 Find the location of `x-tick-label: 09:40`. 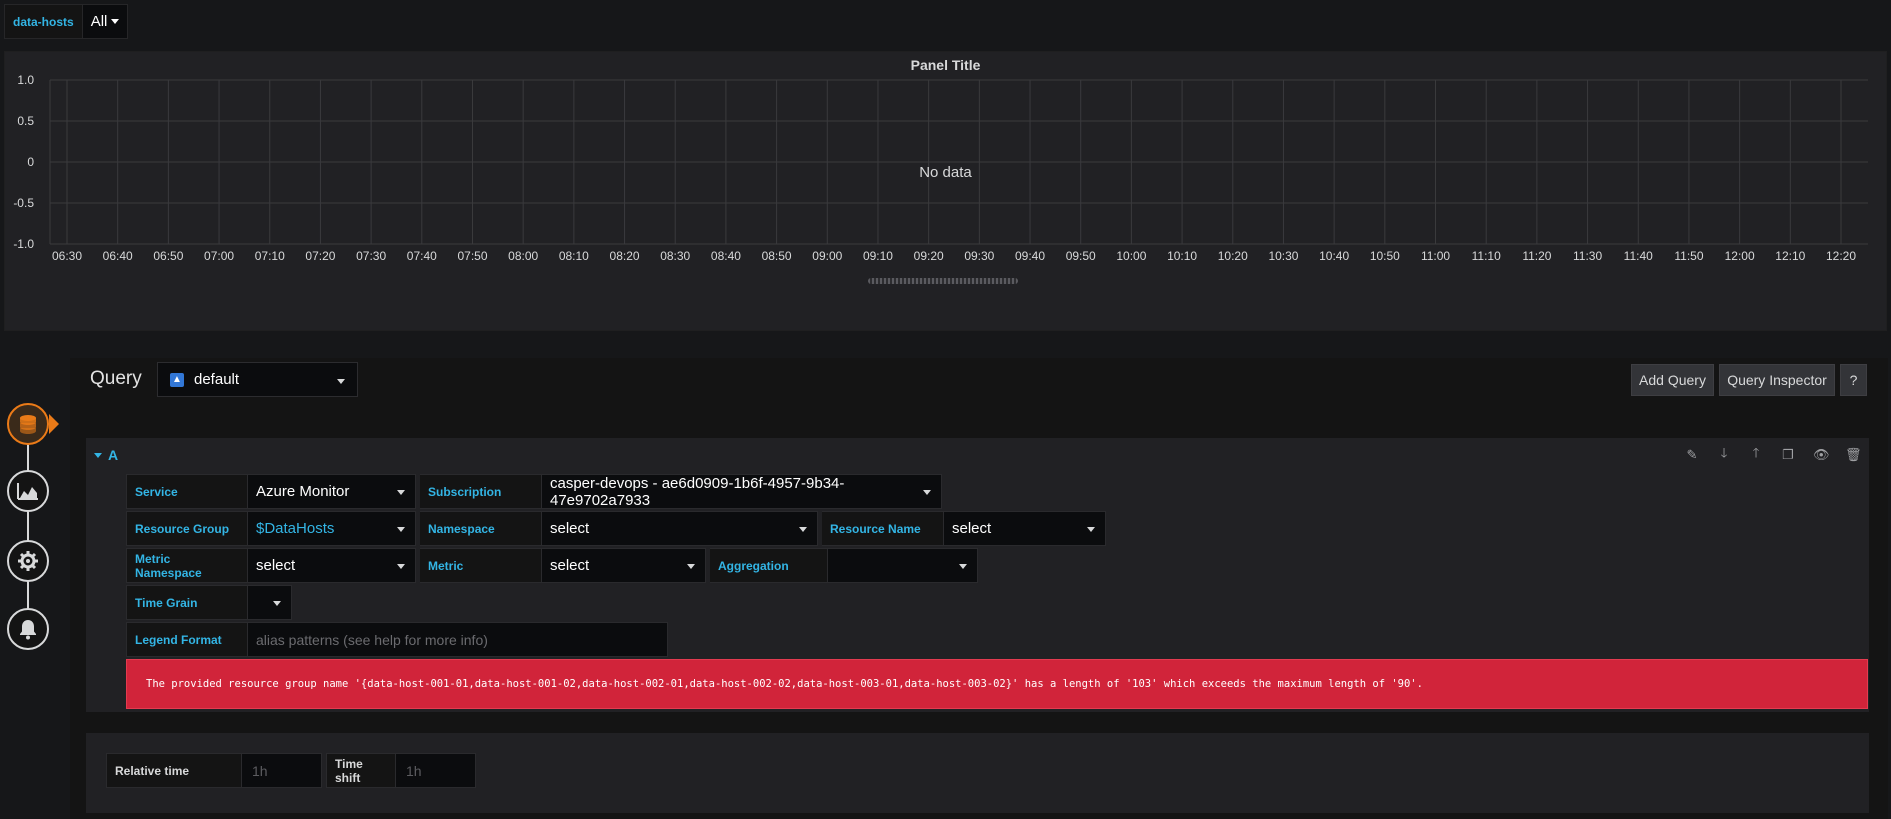

x-tick-label: 09:40 is located at coordinates (1030, 256).